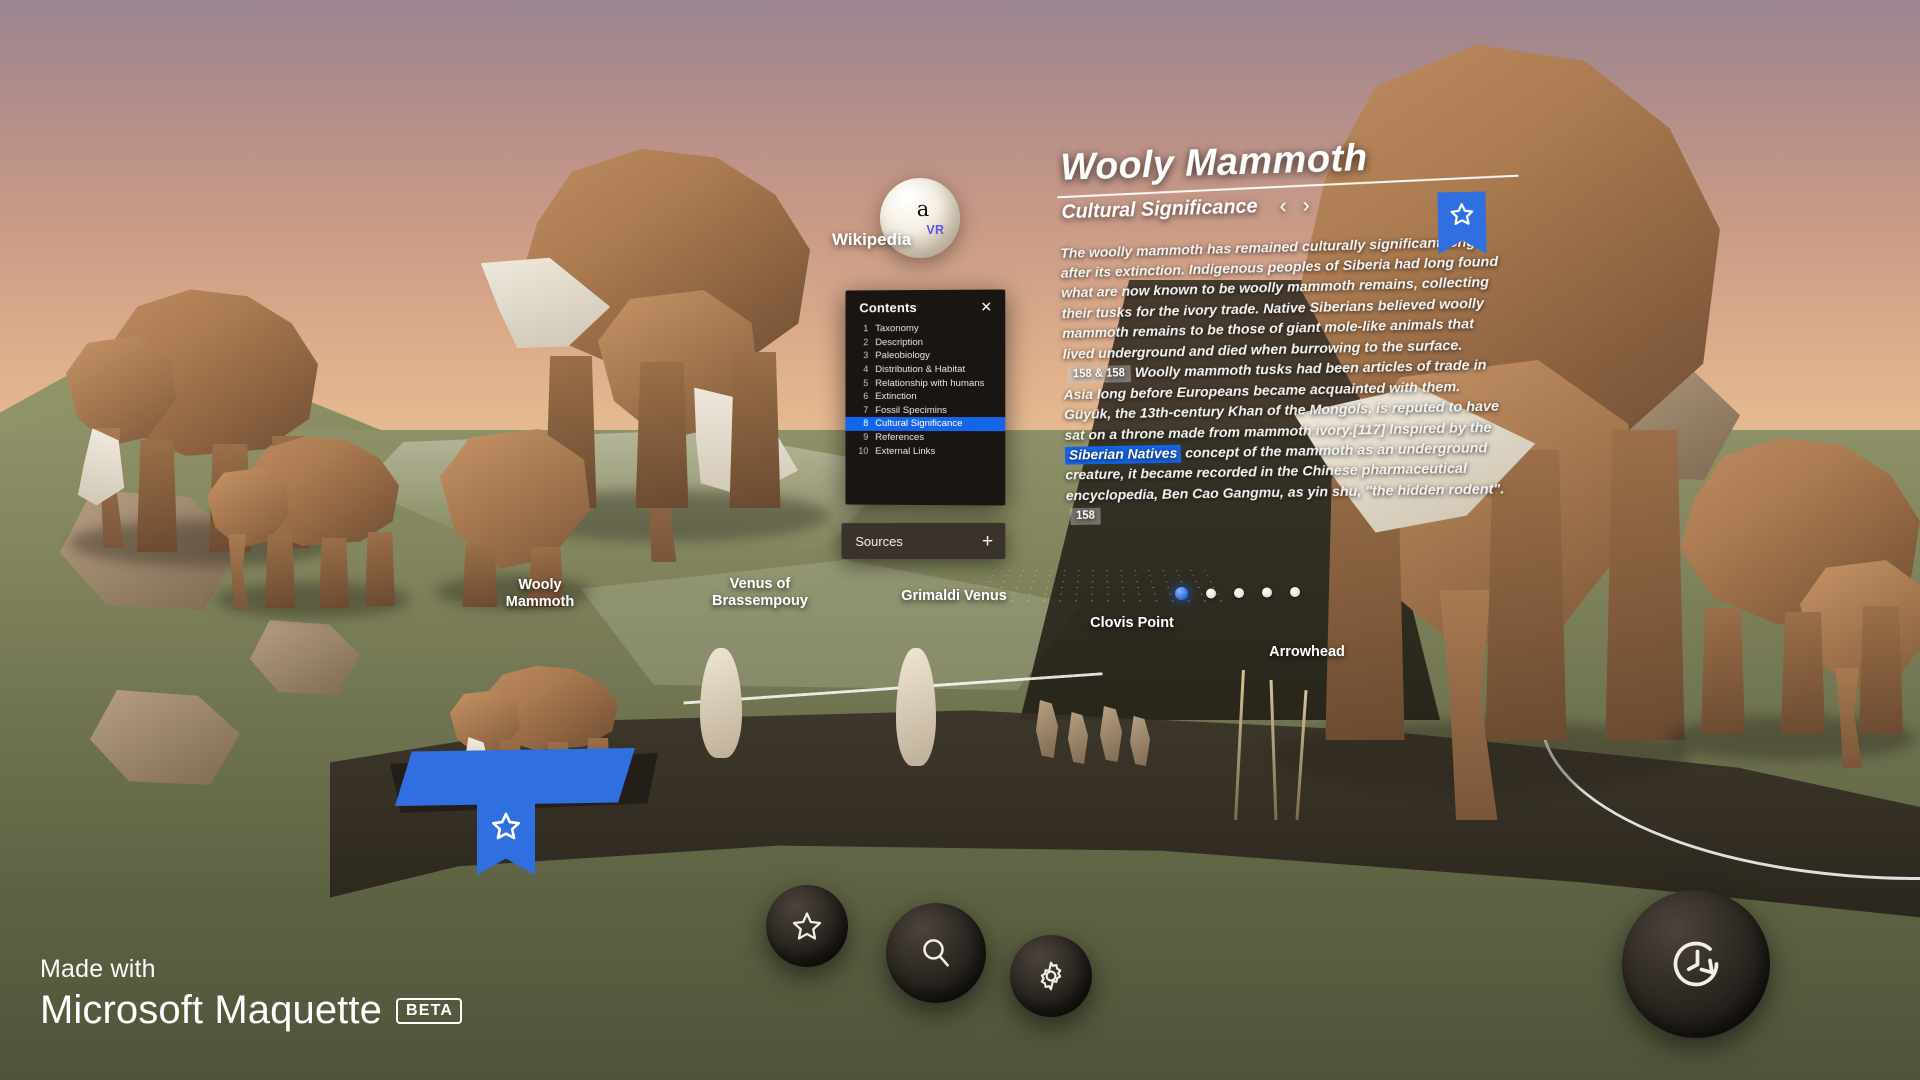 This screenshot has height=1080, width=1920. Describe the element at coordinates (866, 409) in the screenshot. I see `toc-number: 7` at that location.